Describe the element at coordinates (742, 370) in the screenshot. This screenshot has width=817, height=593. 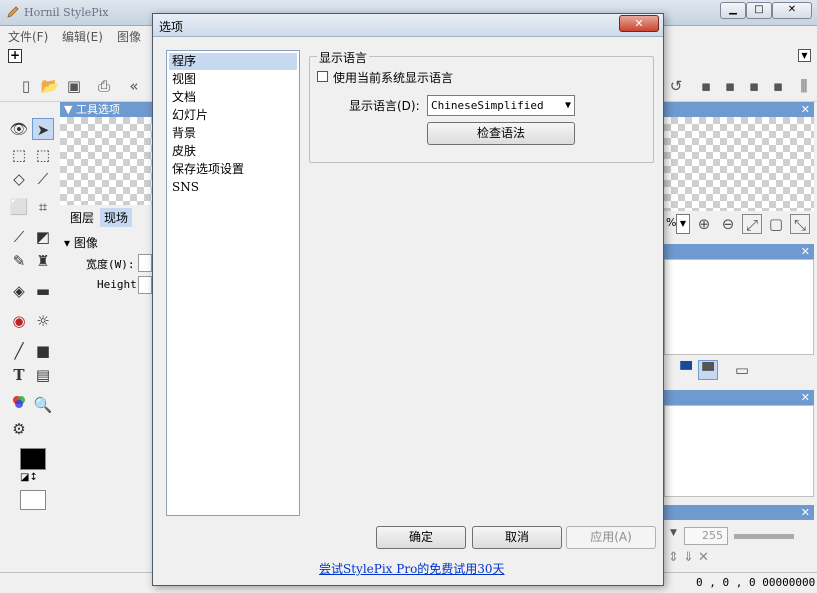
I see `monitor-small-icon: ▭` at that location.